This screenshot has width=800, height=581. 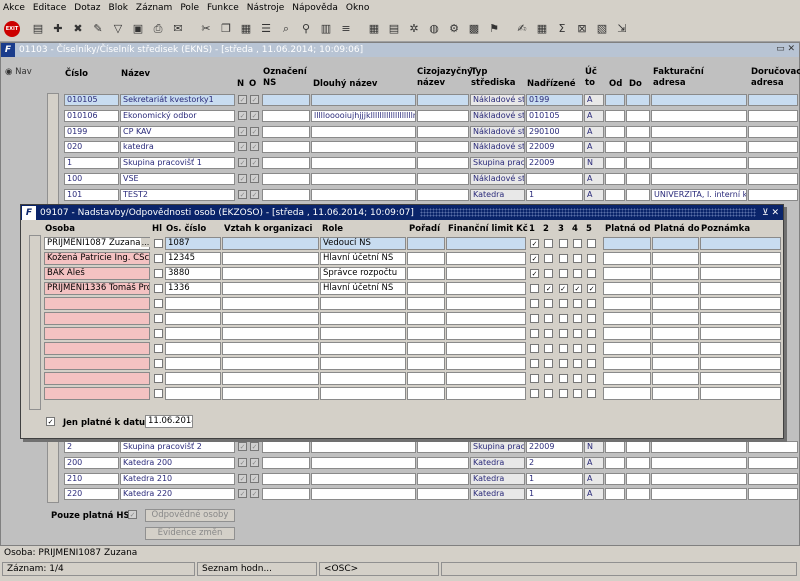 What do you see at coordinates (138, 29) in the screenshot?
I see `save-icon: ▣` at bounding box center [138, 29].